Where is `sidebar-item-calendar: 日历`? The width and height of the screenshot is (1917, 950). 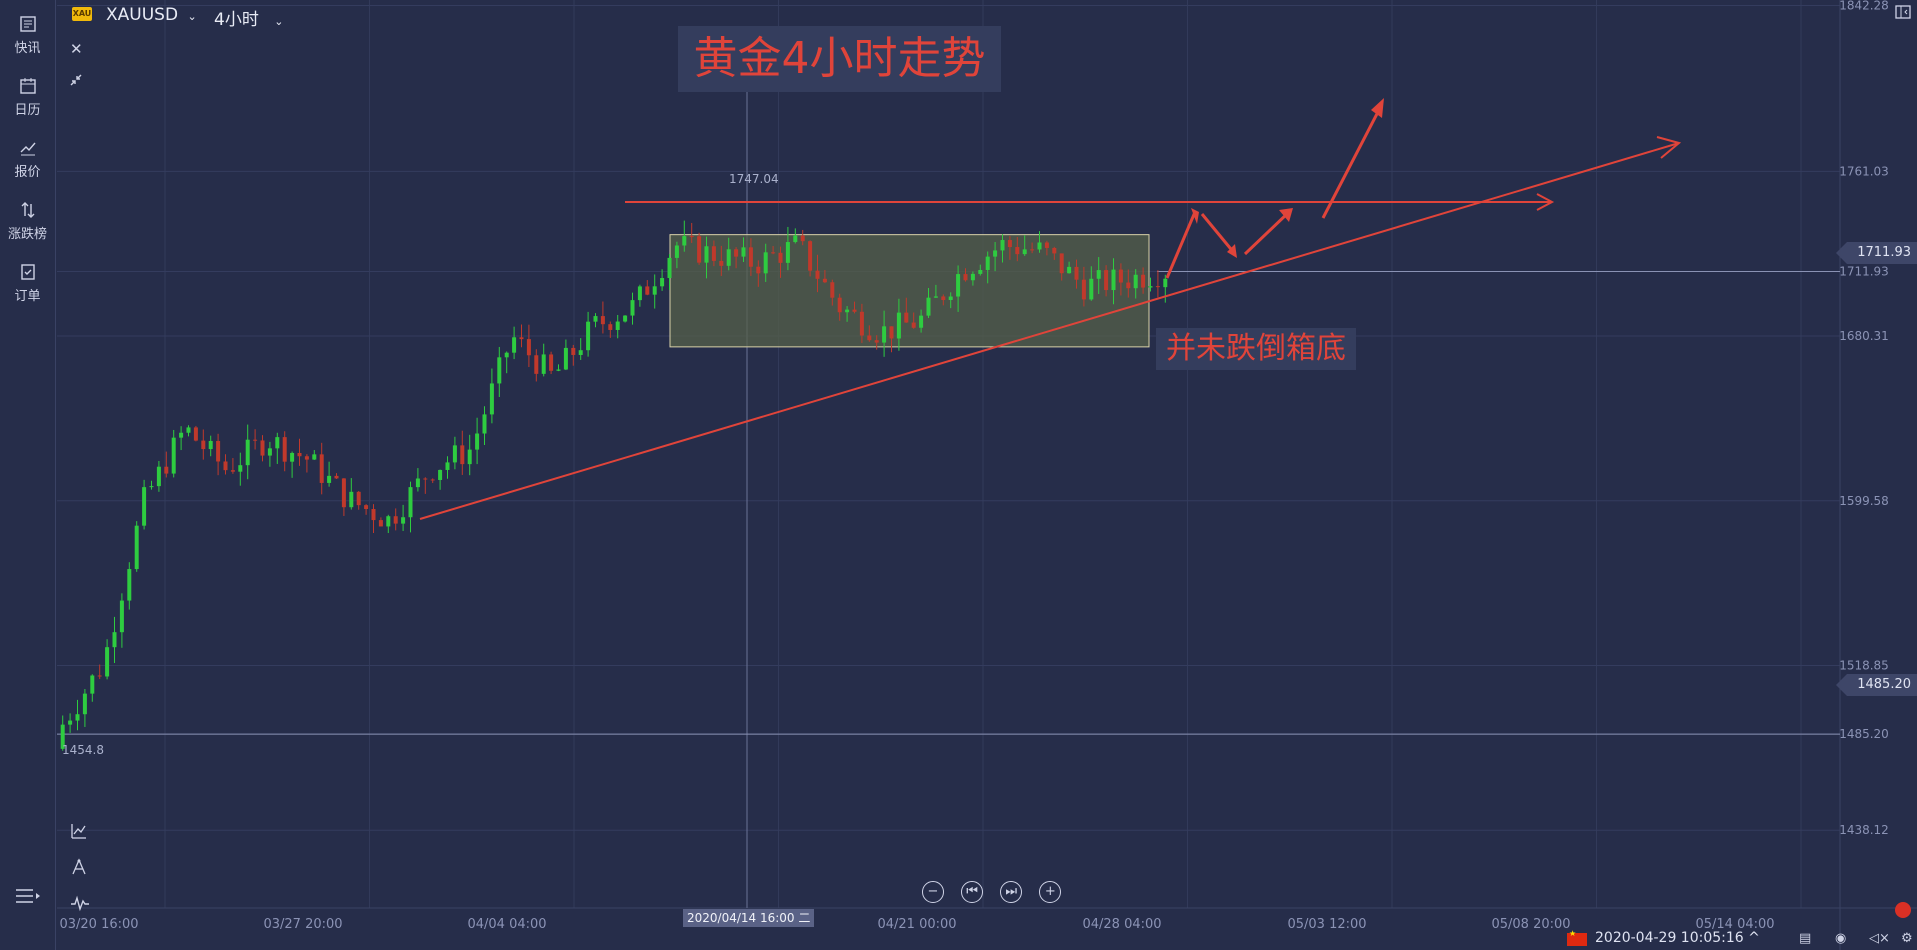
sidebar-item-calendar: 日历 is located at coordinates (27, 97).